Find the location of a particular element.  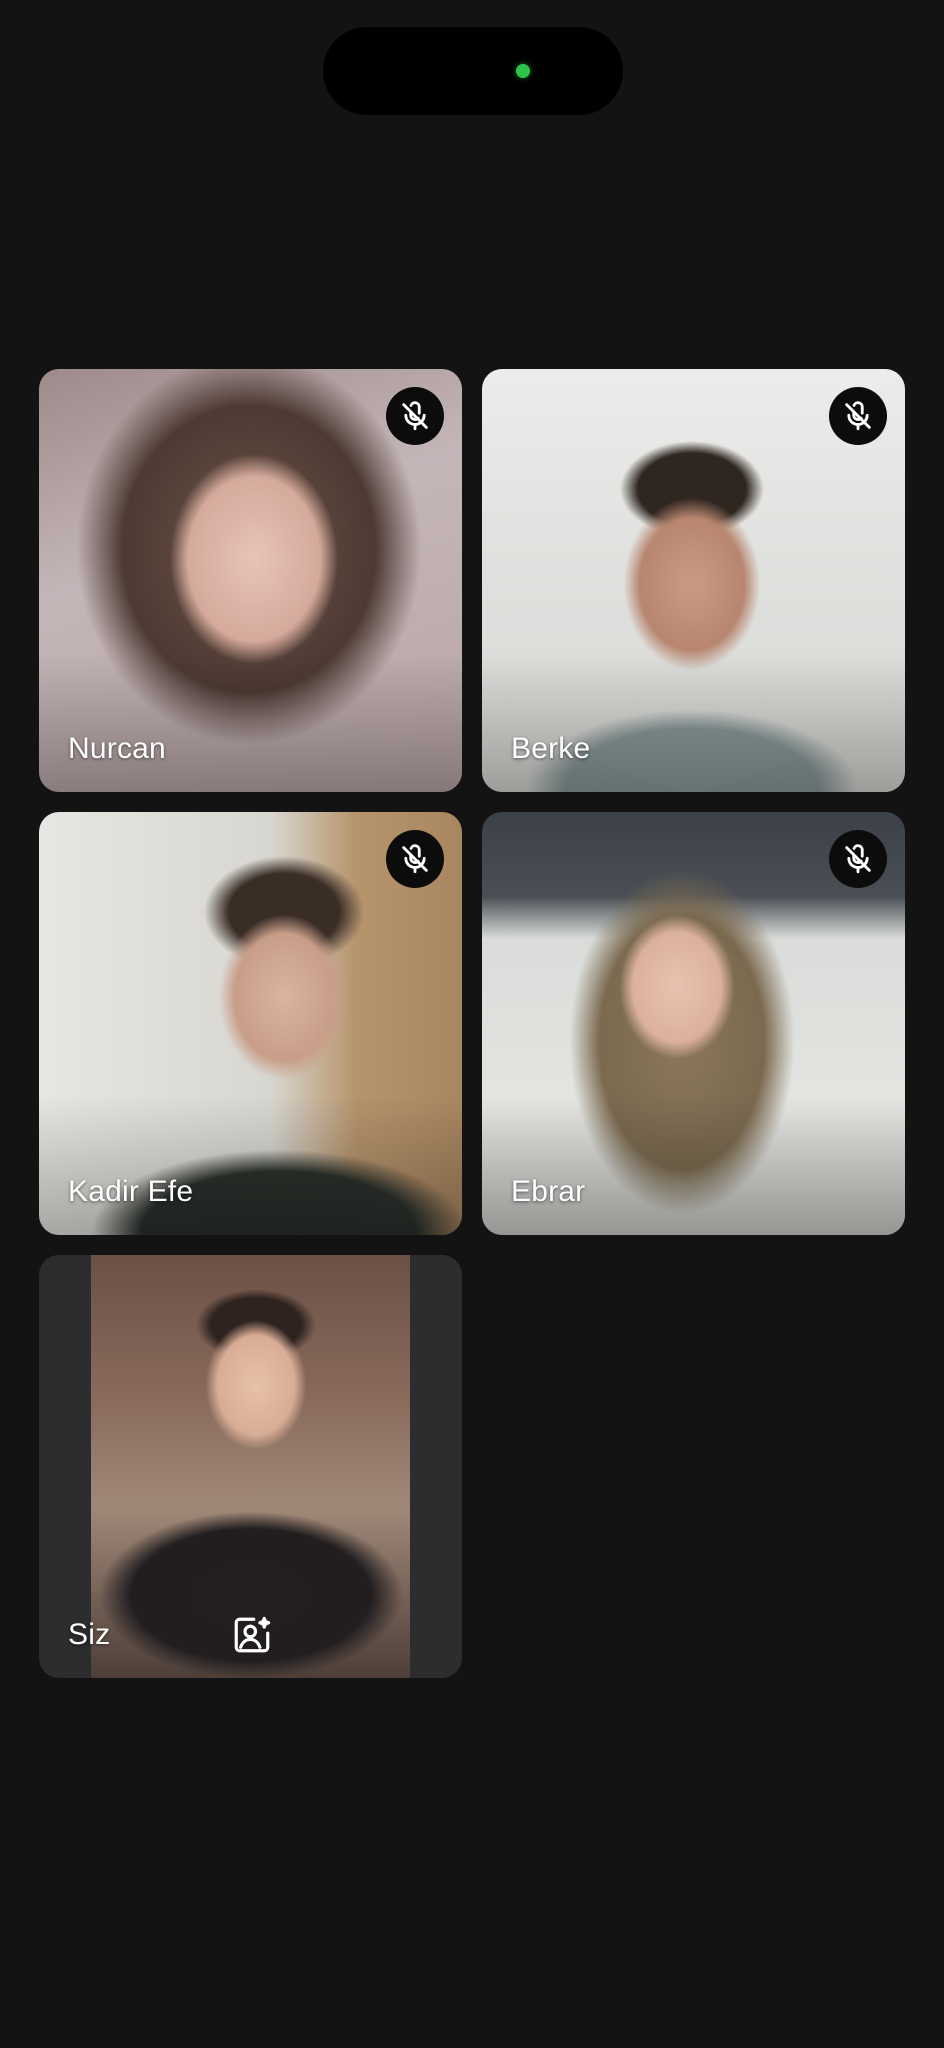

participant-tile-ebrar: Ebrar is located at coordinates (693, 1023).